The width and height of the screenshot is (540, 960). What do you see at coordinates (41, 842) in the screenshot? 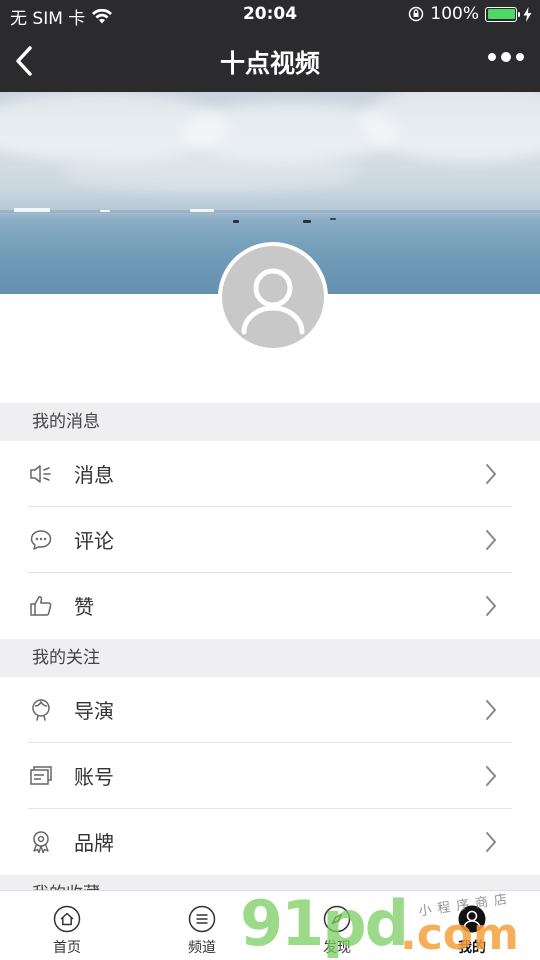
I see `brand-badge-icon` at bounding box center [41, 842].